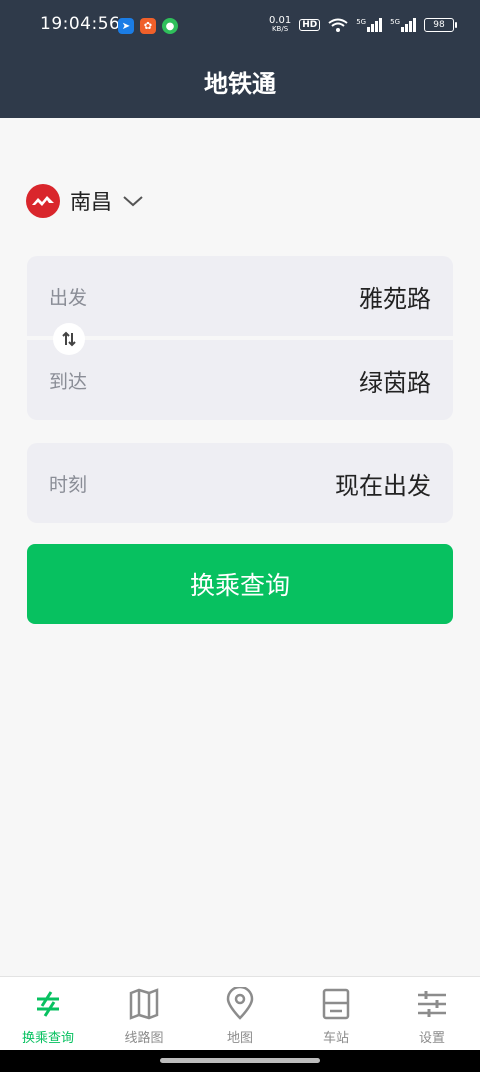 The image size is (480, 1072). What do you see at coordinates (240, 338) in the screenshot?
I see `route-card: 出发 雅苑路 到达 绿茵路` at bounding box center [240, 338].